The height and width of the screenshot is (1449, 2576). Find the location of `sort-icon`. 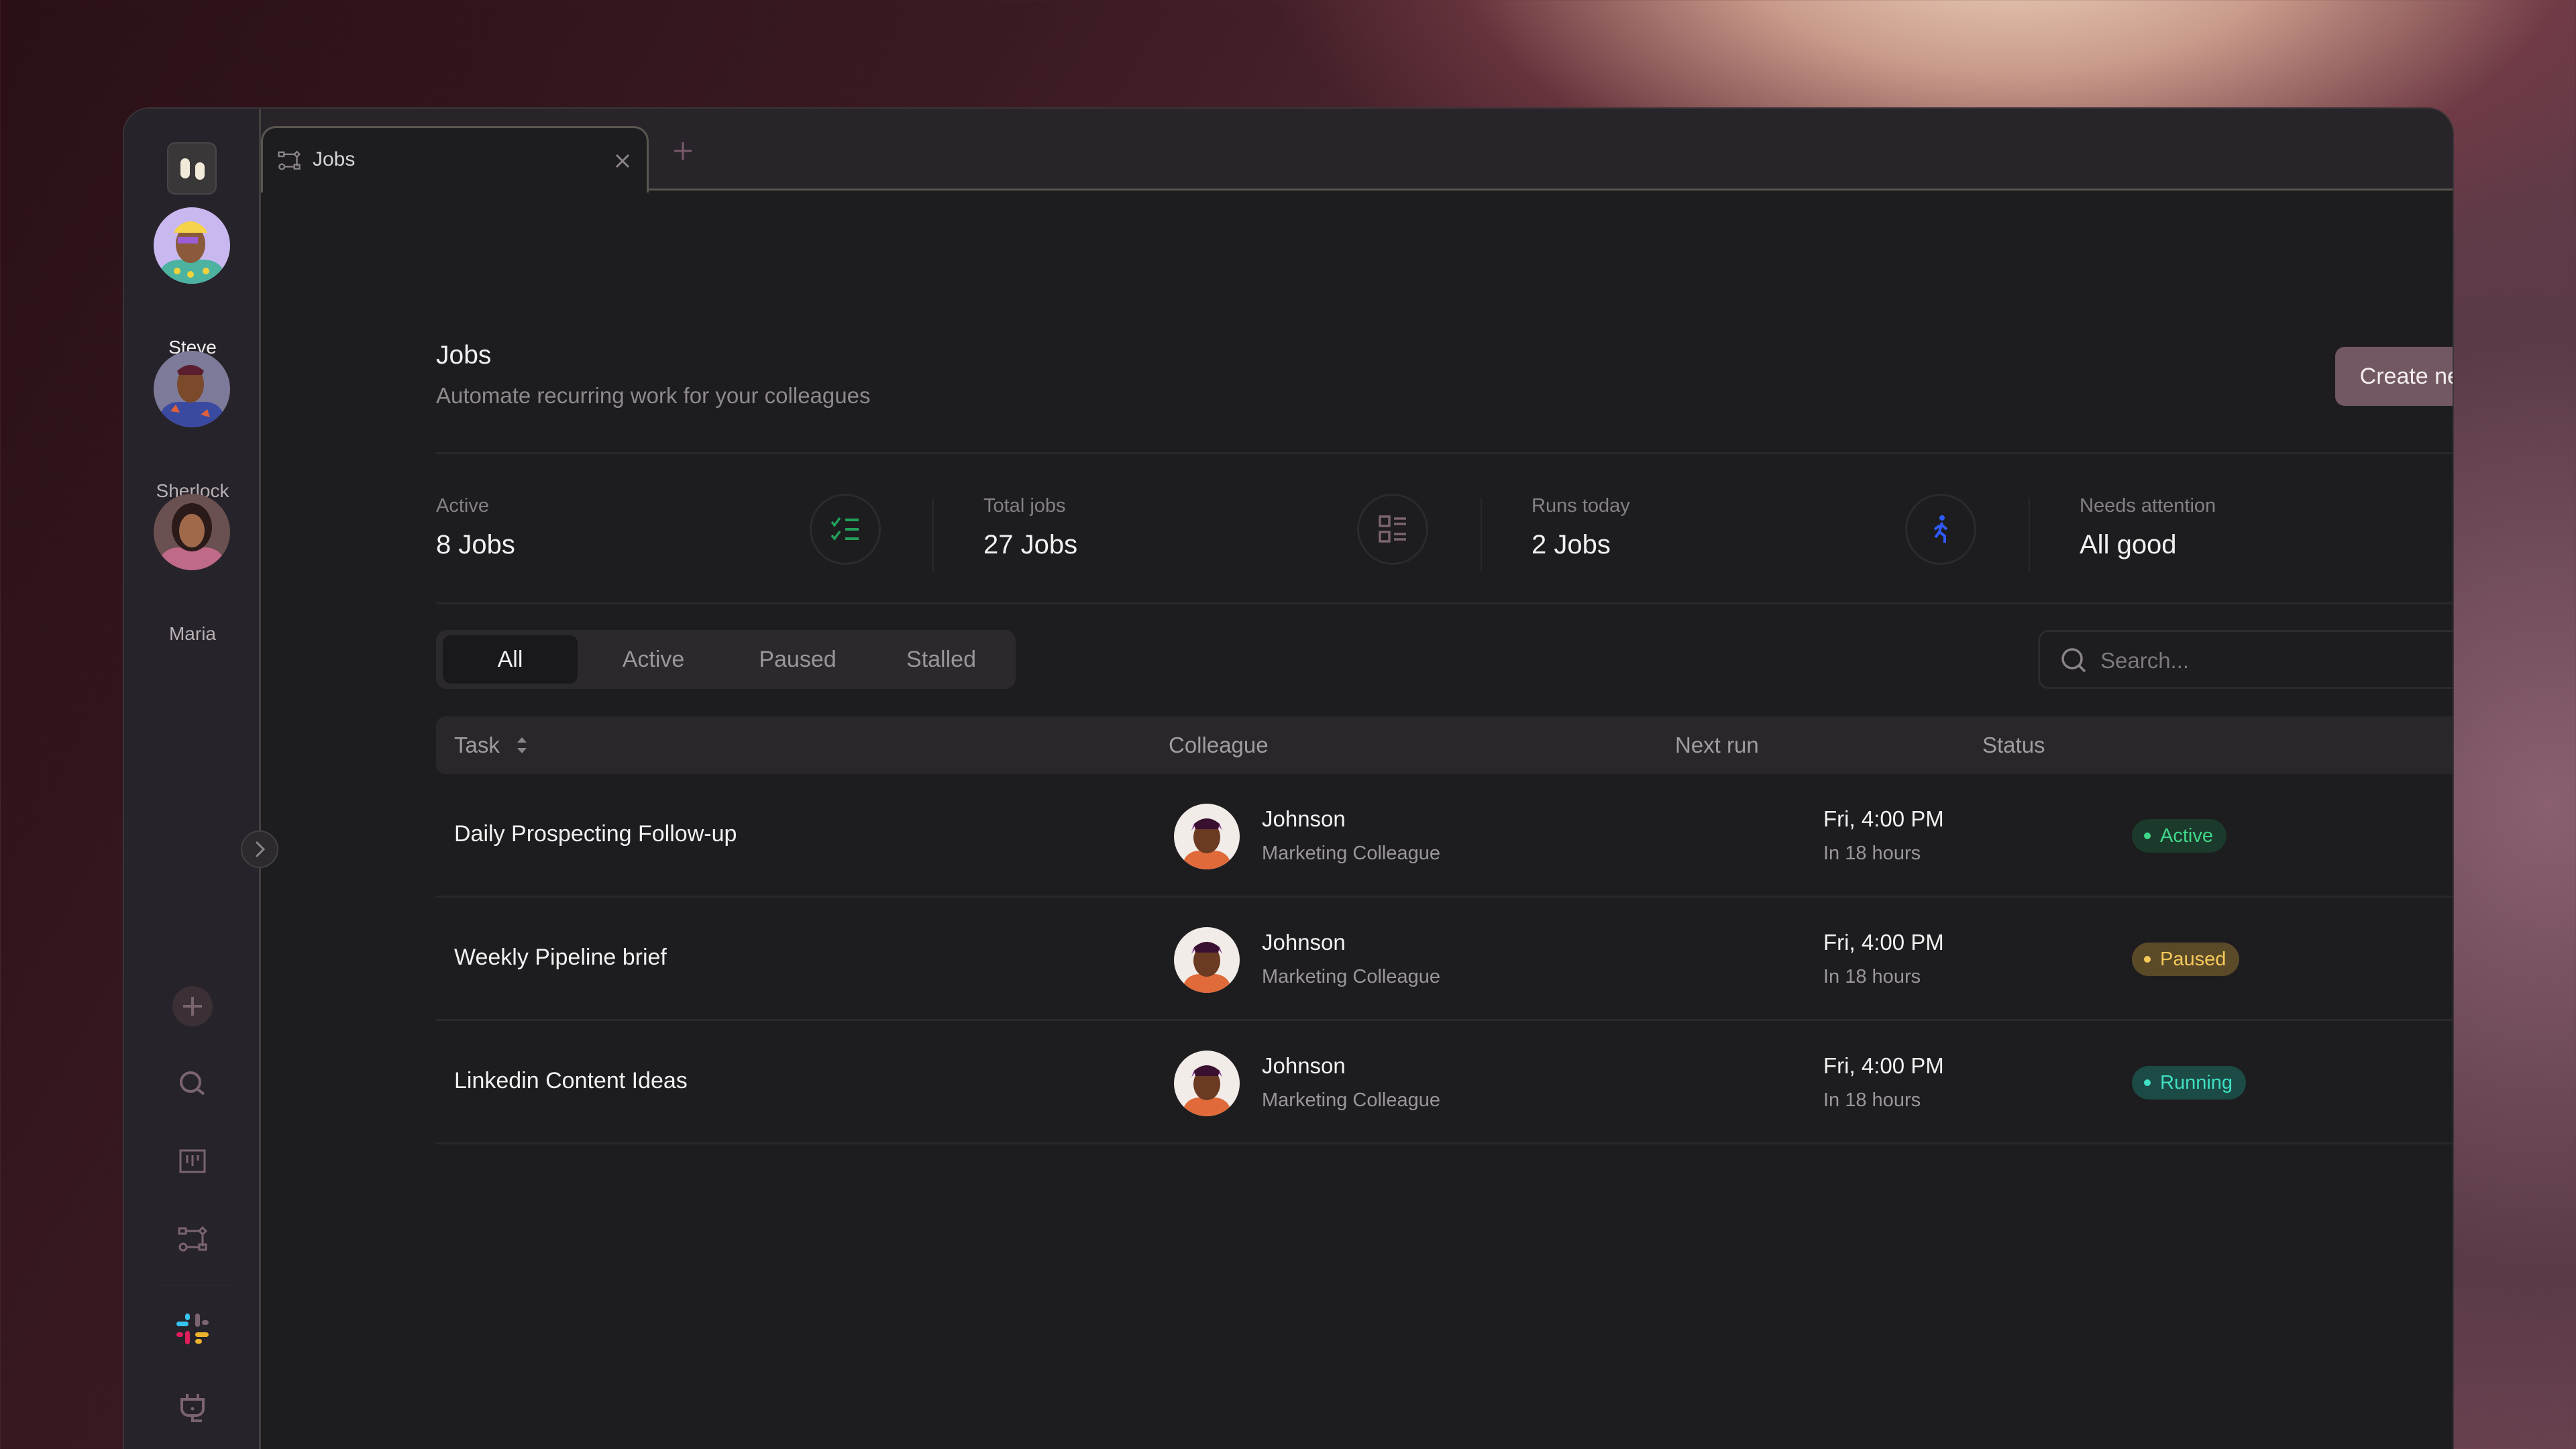

sort-icon is located at coordinates (522, 745).